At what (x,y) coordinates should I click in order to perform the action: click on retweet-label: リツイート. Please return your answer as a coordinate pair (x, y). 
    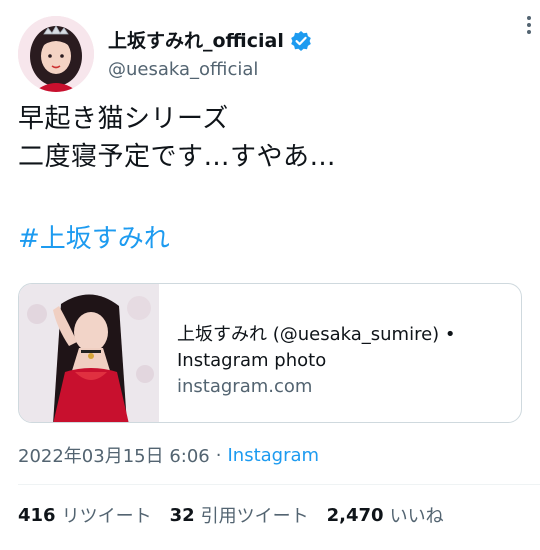
    Looking at the image, I should click on (106, 516).